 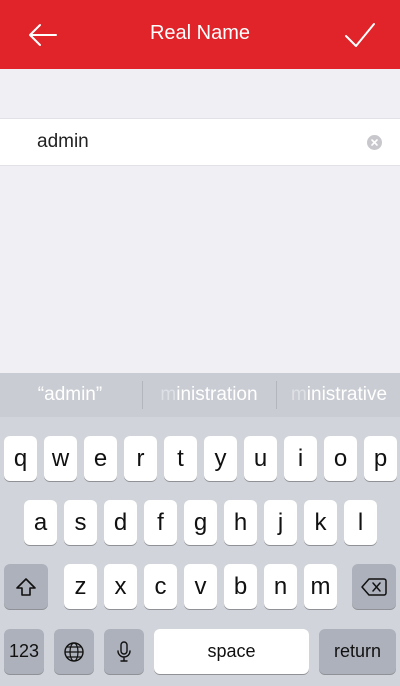 I want to click on key-j: j, so click(x=280, y=522).